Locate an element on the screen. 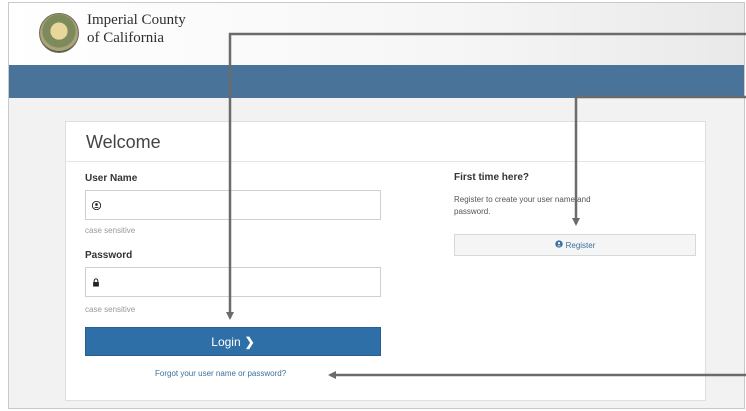  register-button-label: Register is located at coordinates (580, 245).